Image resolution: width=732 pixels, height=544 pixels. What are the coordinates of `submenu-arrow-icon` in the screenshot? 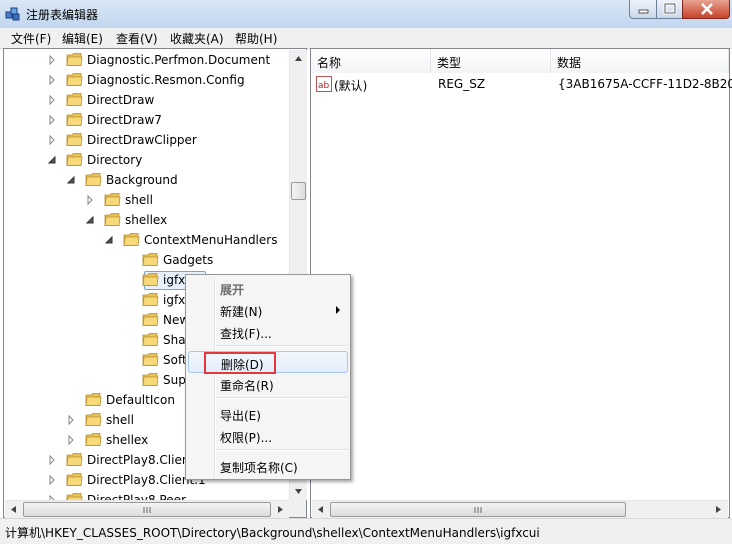 It's located at (338, 310).